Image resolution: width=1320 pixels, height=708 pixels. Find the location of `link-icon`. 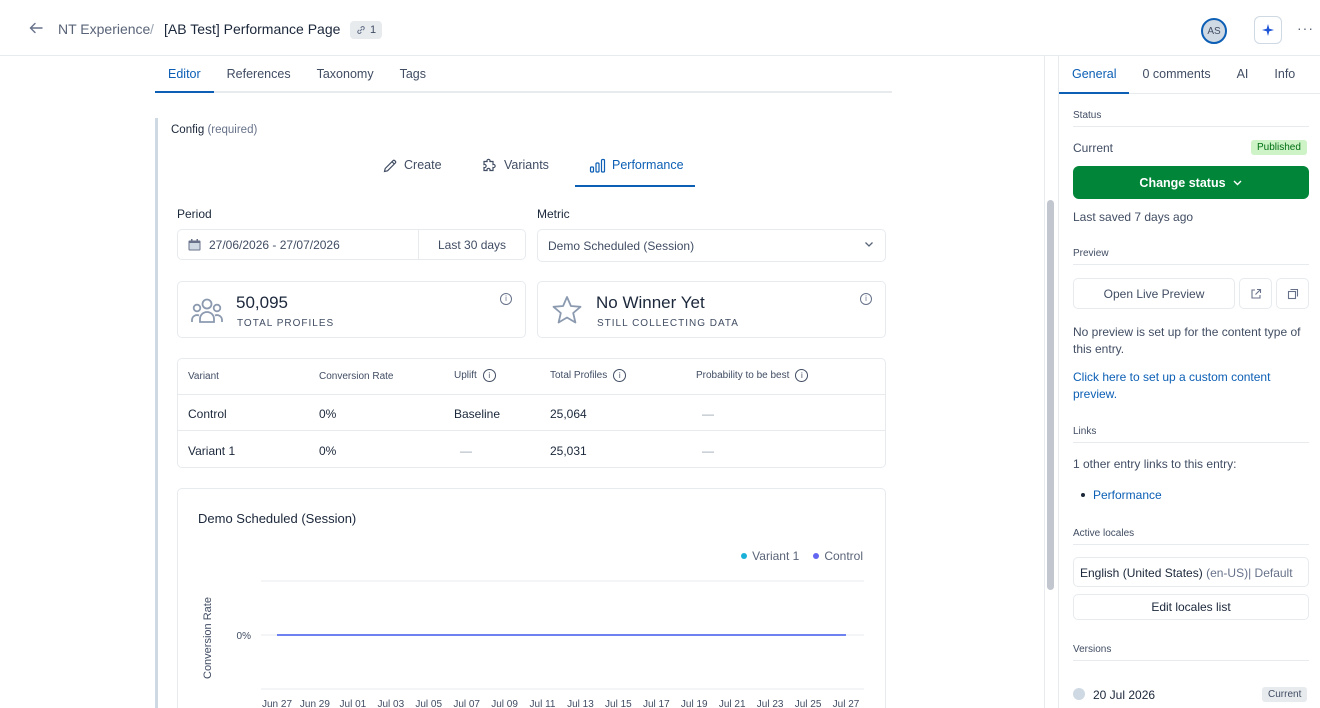

link-icon is located at coordinates (361, 30).